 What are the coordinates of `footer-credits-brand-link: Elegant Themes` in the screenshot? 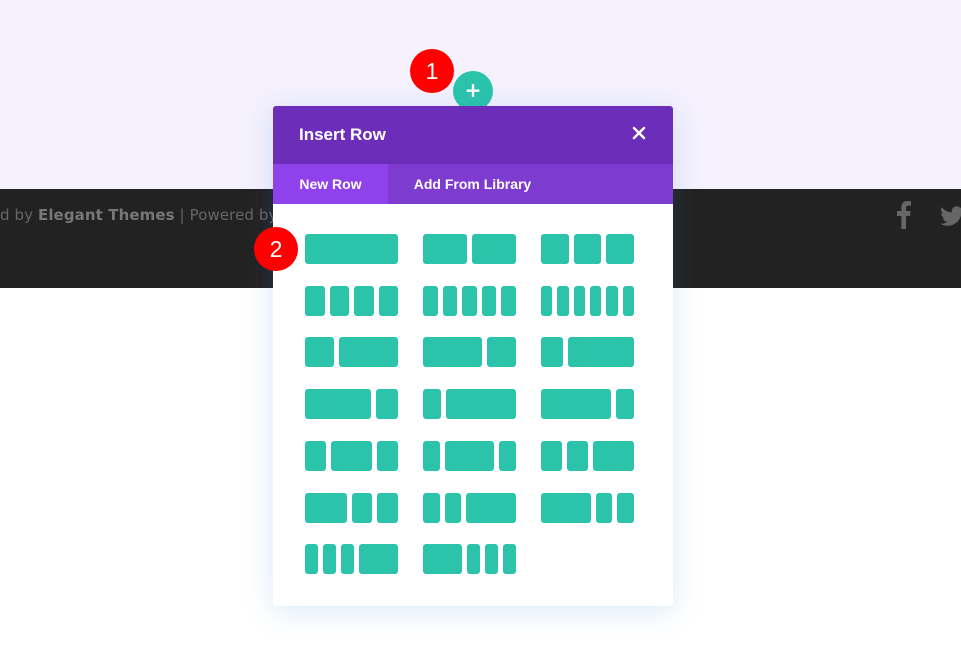 It's located at (106, 215).